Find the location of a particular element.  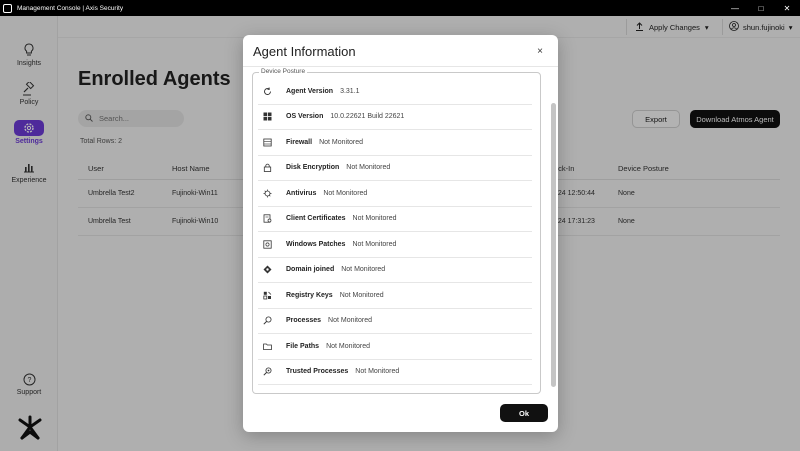

window-title-bar: Management Console | Axis Security — □ ✕ is located at coordinates (400, 8).